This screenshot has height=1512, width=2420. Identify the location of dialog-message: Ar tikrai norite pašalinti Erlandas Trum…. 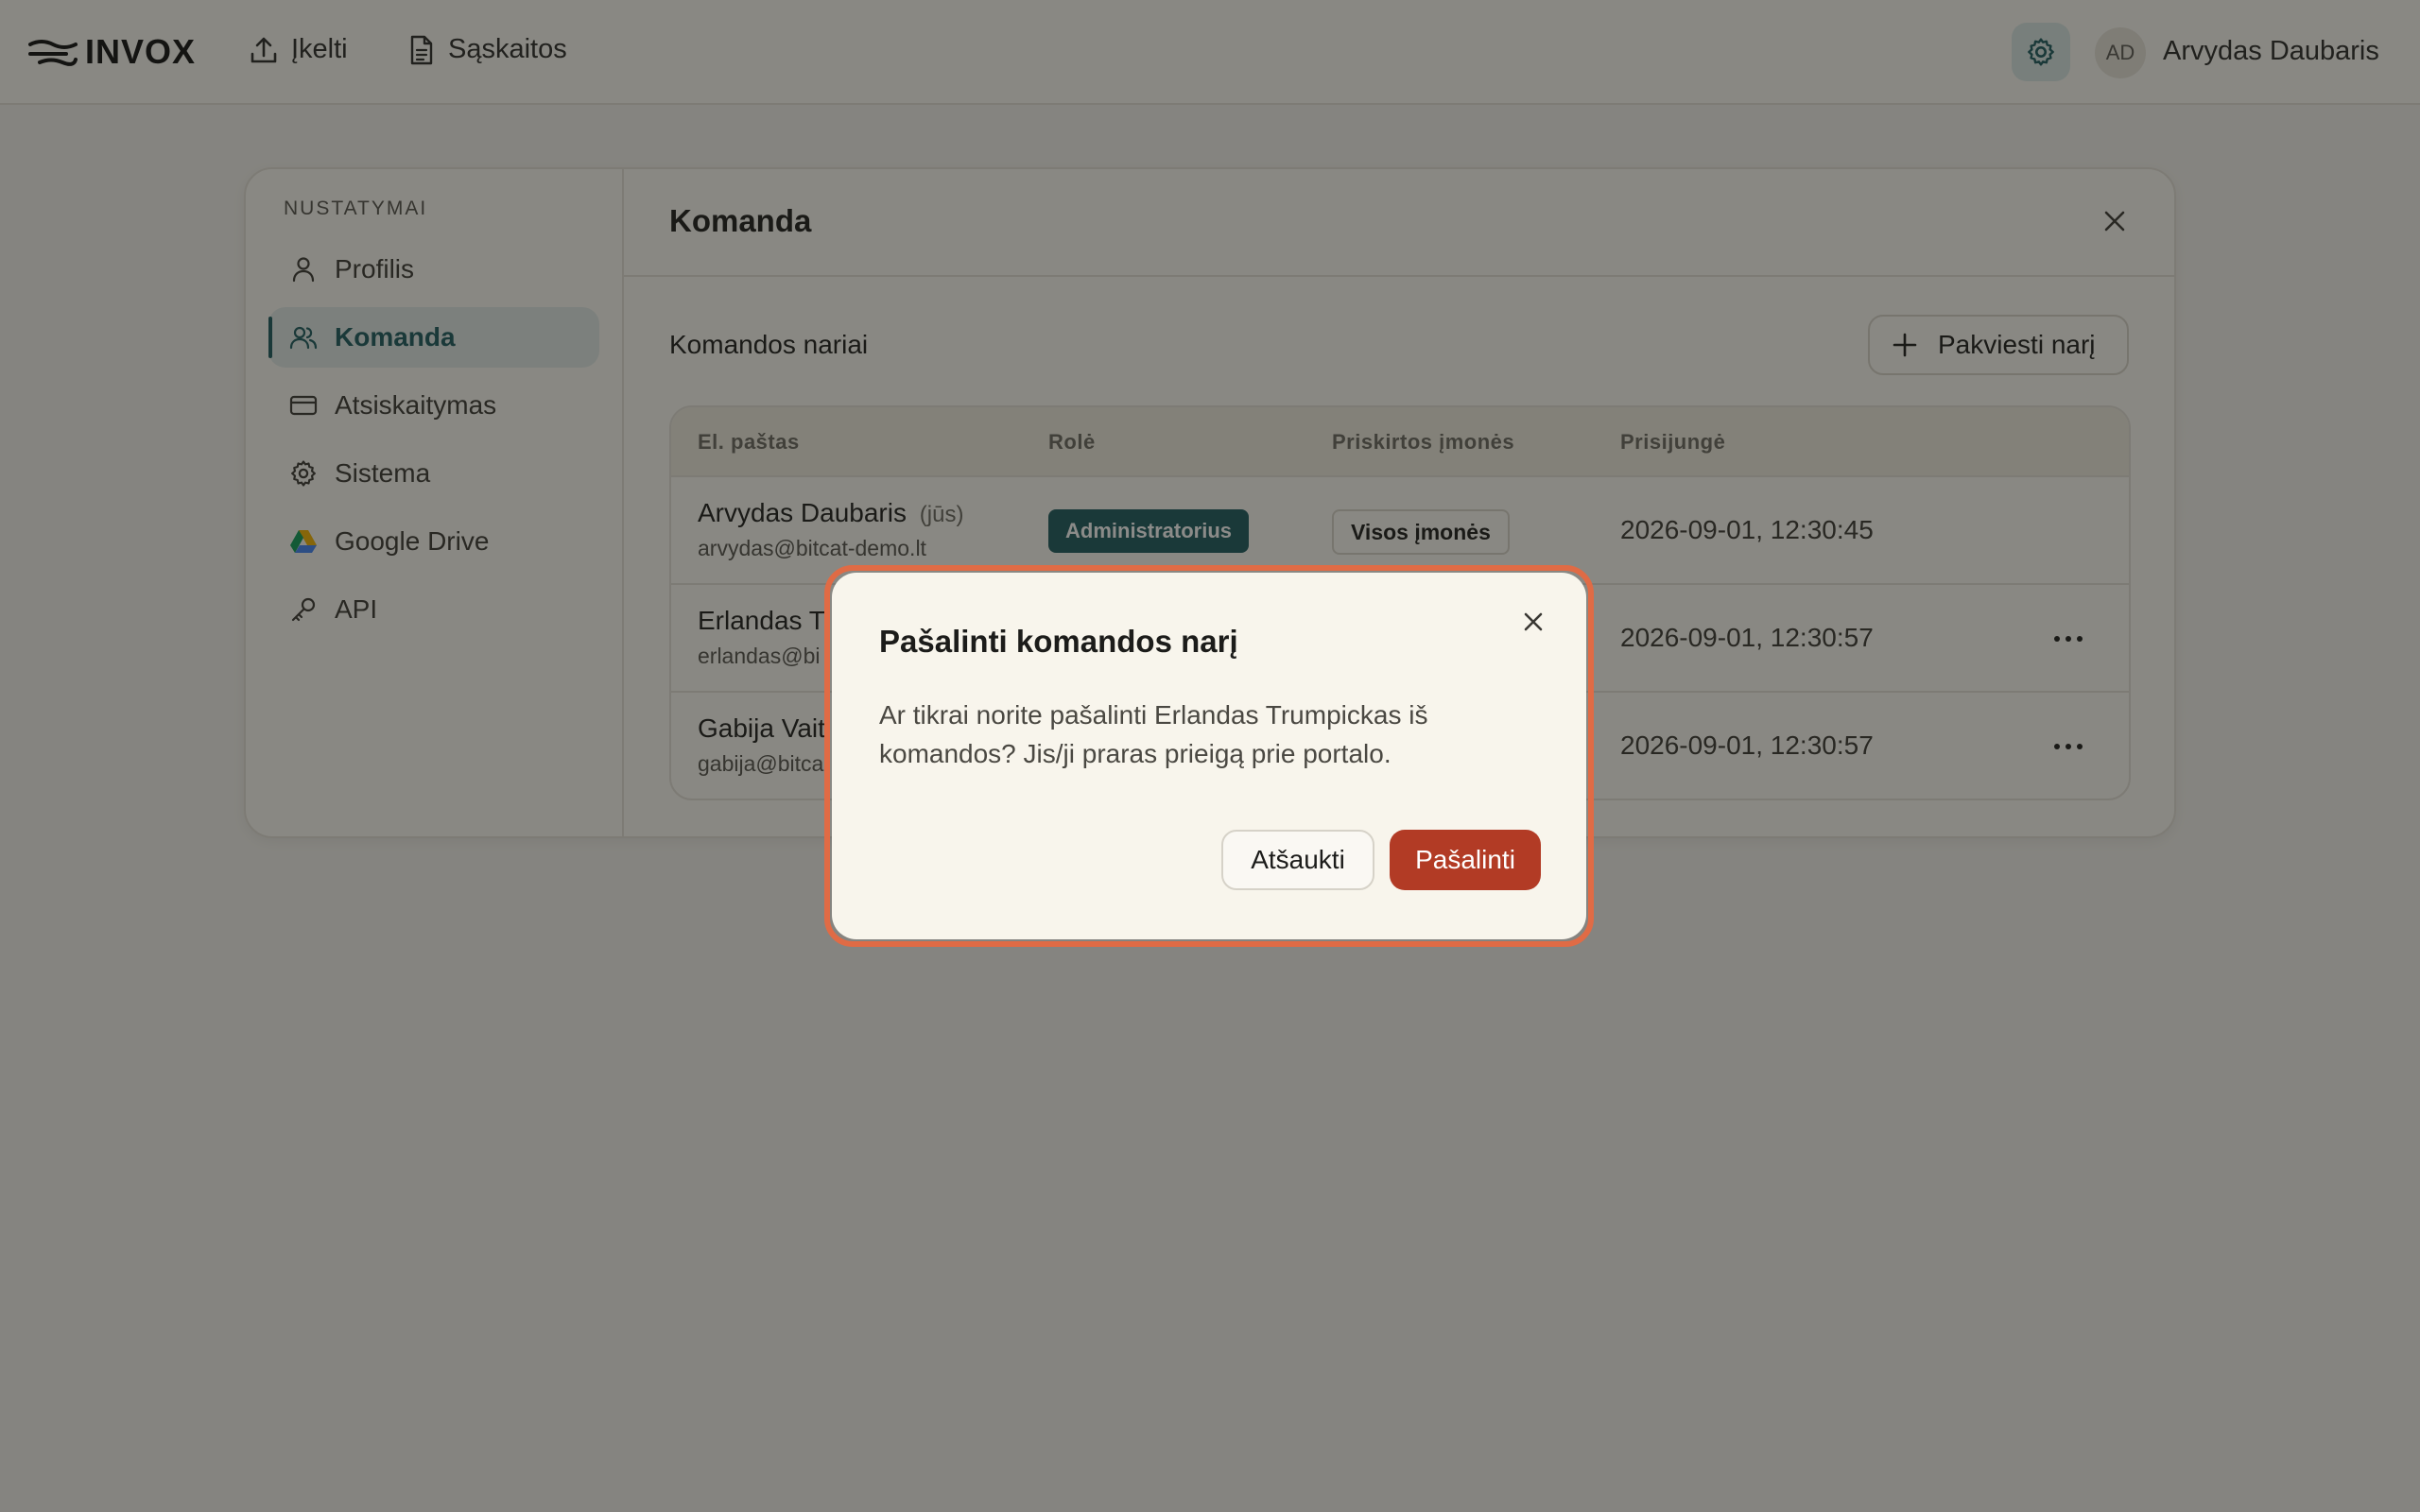
(1153, 734).